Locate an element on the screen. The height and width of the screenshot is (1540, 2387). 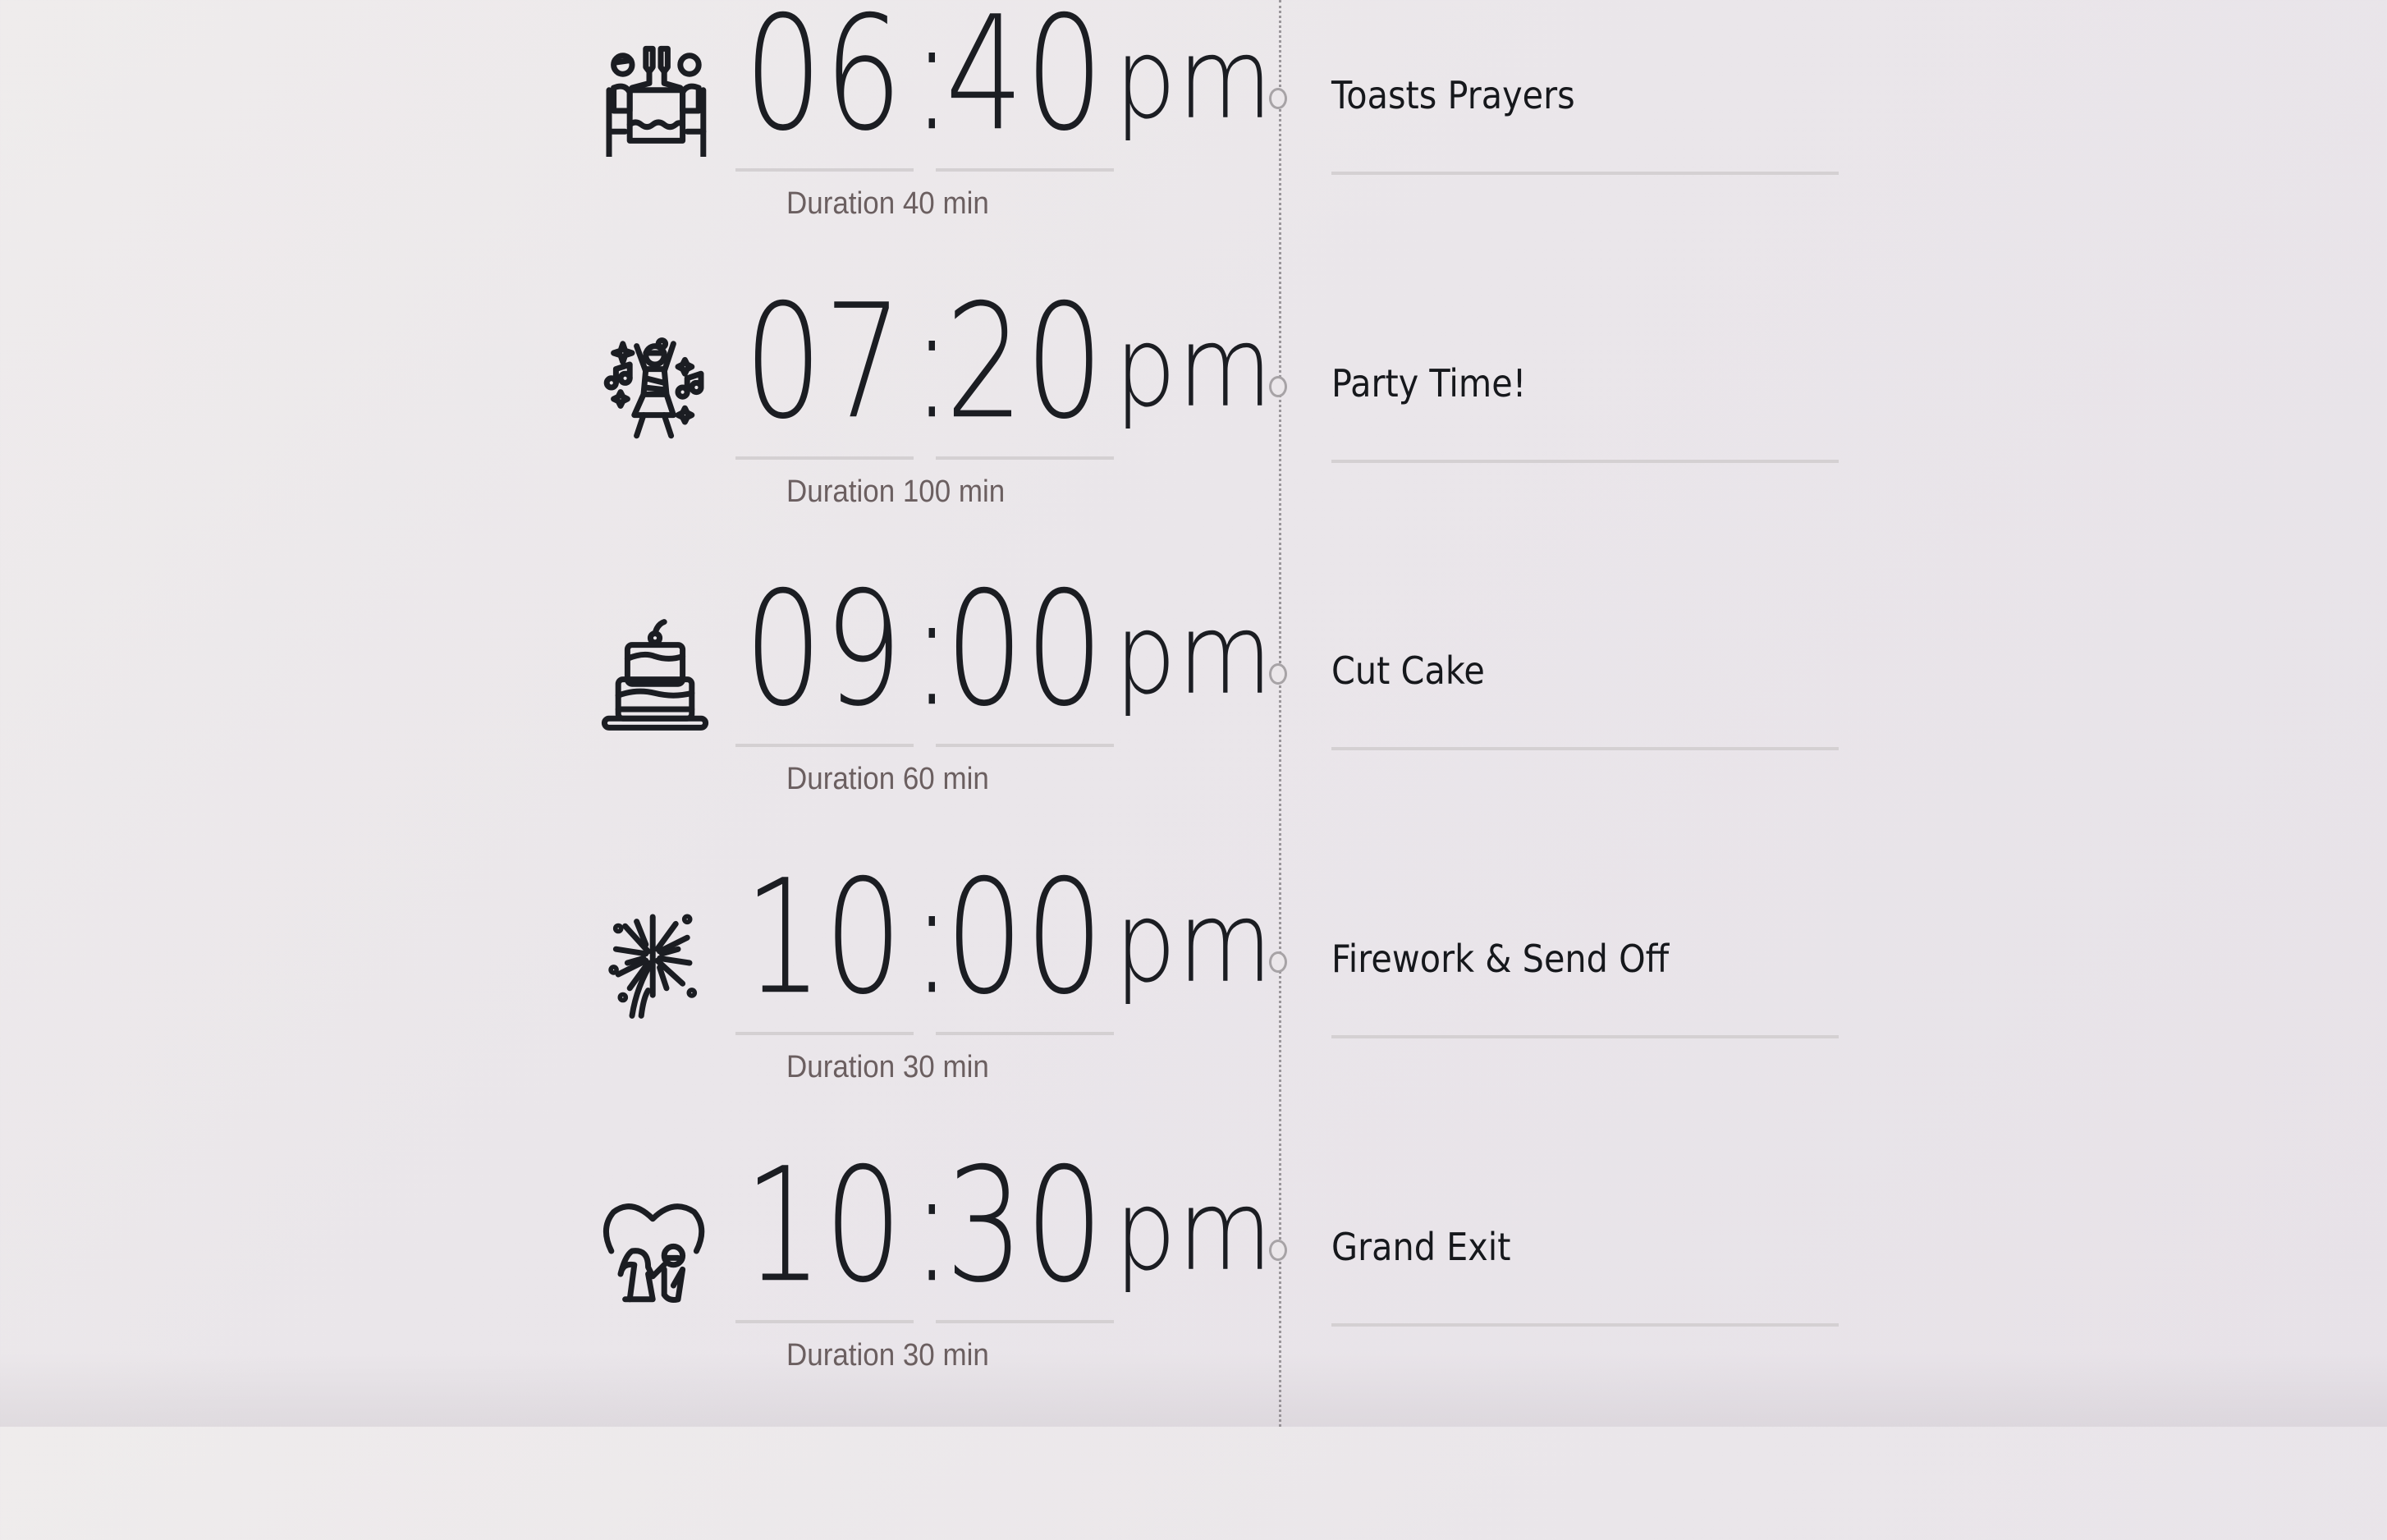
duration-label: Duration 40 min is located at coordinates (887, 203).